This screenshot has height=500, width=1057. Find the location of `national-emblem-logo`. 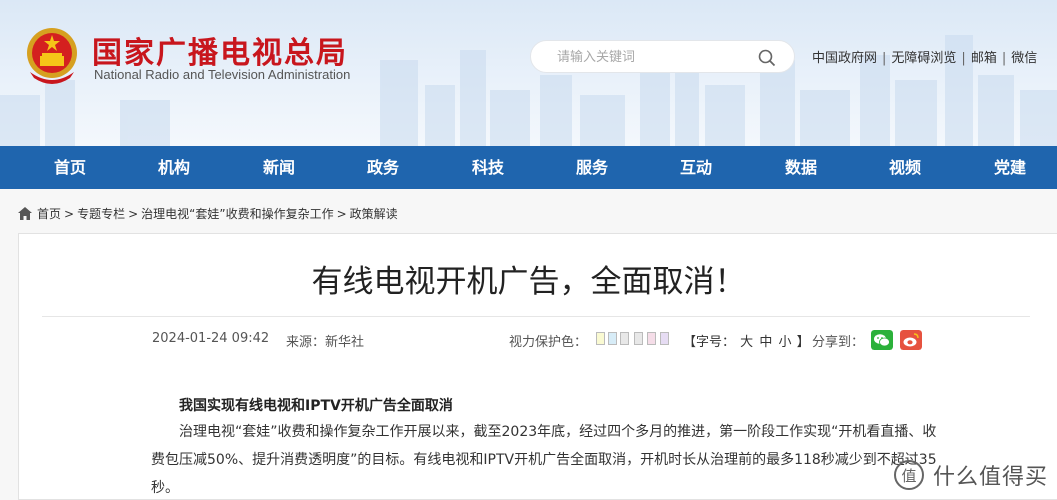

national-emblem-logo is located at coordinates (52, 56).